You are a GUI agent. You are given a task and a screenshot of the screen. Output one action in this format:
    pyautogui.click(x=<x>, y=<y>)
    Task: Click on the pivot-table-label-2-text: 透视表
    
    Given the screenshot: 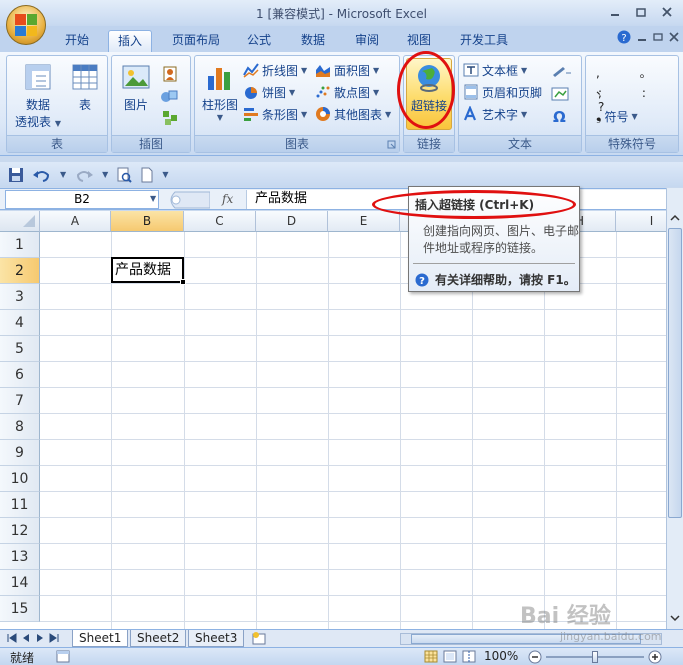 What is the action you would take?
    pyautogui.click(x=33, y=122)
    